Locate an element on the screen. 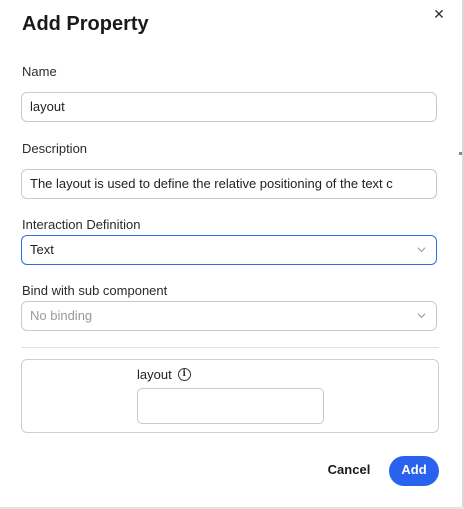 The image size is (464, 509). property-preview: layout i is located at coordinates (230, 396).